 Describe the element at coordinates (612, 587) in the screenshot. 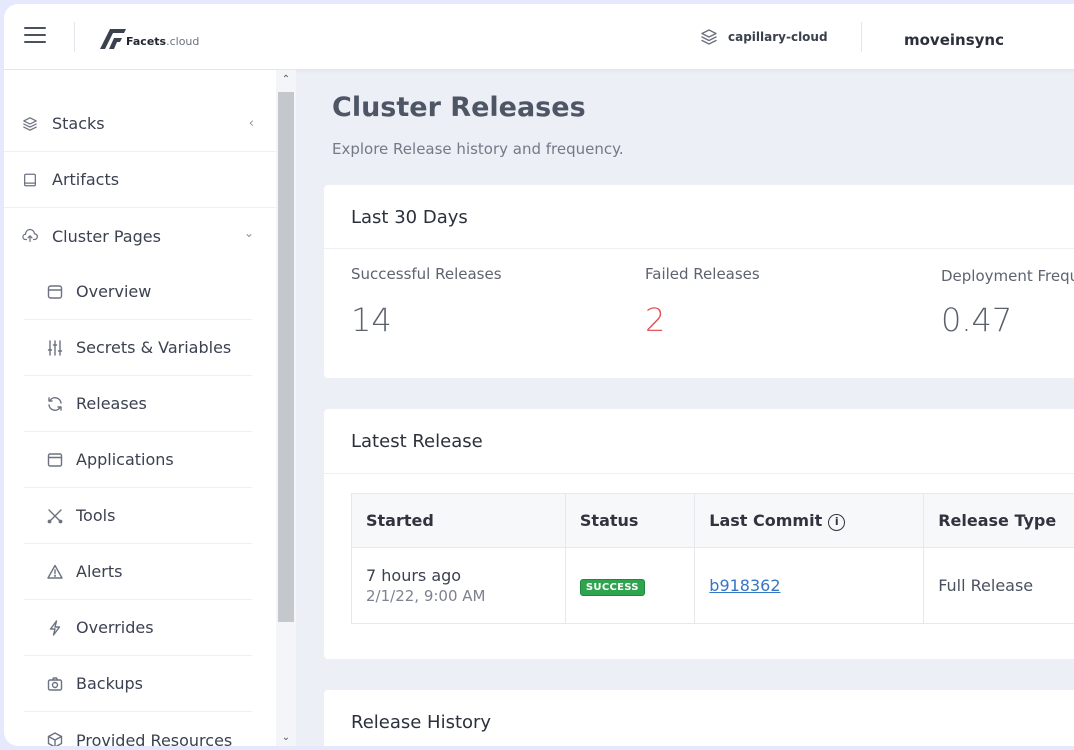

I see `status-badge: SUCCESS` at that location.